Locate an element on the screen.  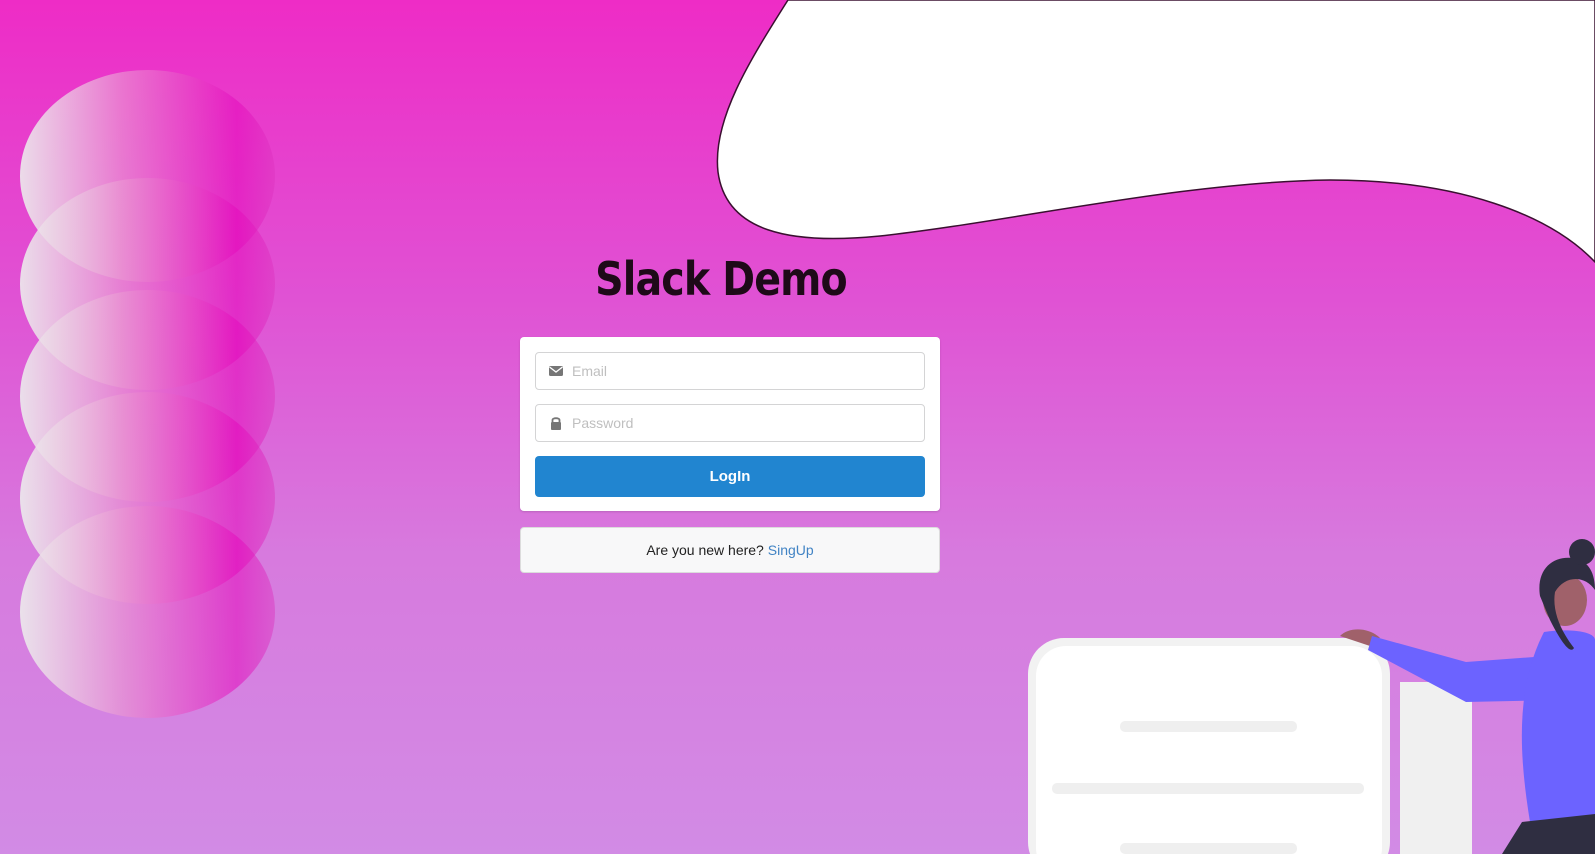
illustration-phone is located at coordinates (1250, 746).